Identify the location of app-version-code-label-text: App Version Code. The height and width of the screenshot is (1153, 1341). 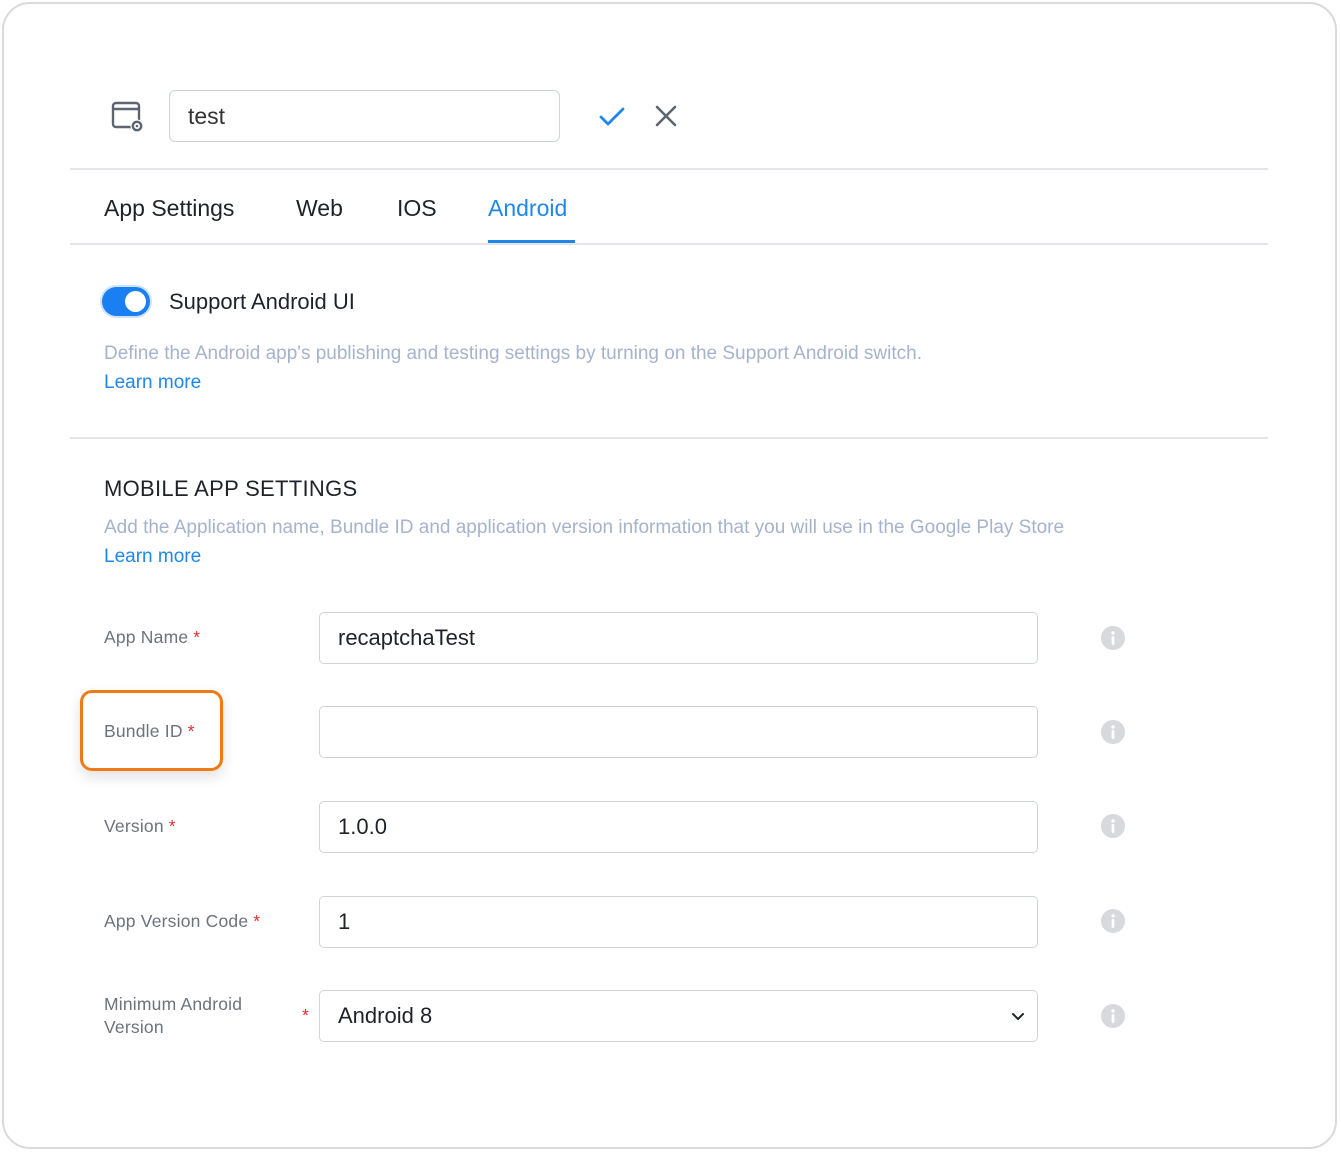
(176, 921).